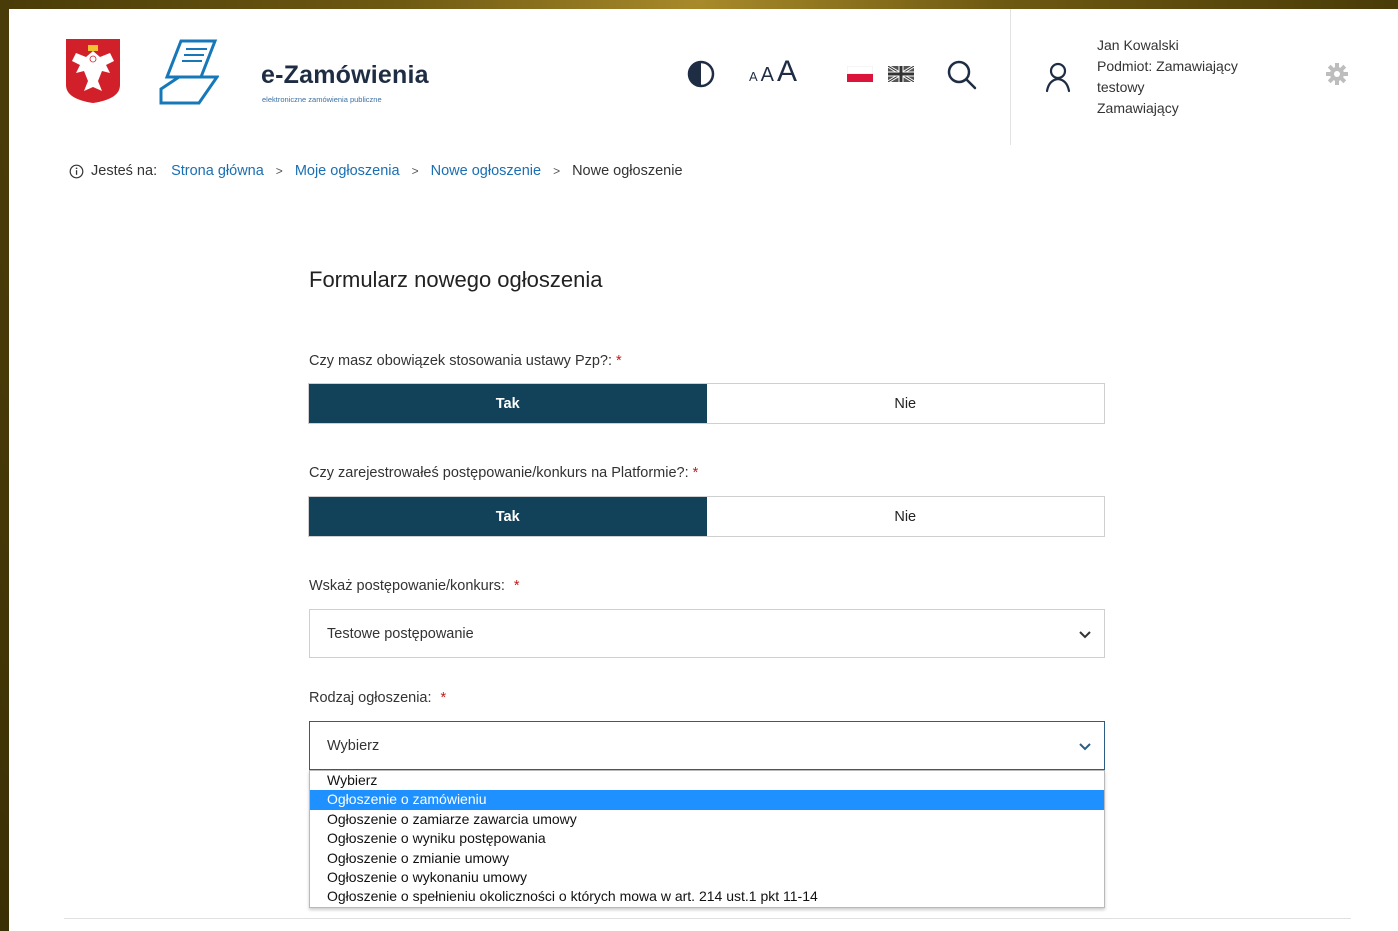 The height and width of the screenshot is (931, 1398). I want to click on notice-type-label: Rodzaj ogłoszenia: *, so click(377, 698).